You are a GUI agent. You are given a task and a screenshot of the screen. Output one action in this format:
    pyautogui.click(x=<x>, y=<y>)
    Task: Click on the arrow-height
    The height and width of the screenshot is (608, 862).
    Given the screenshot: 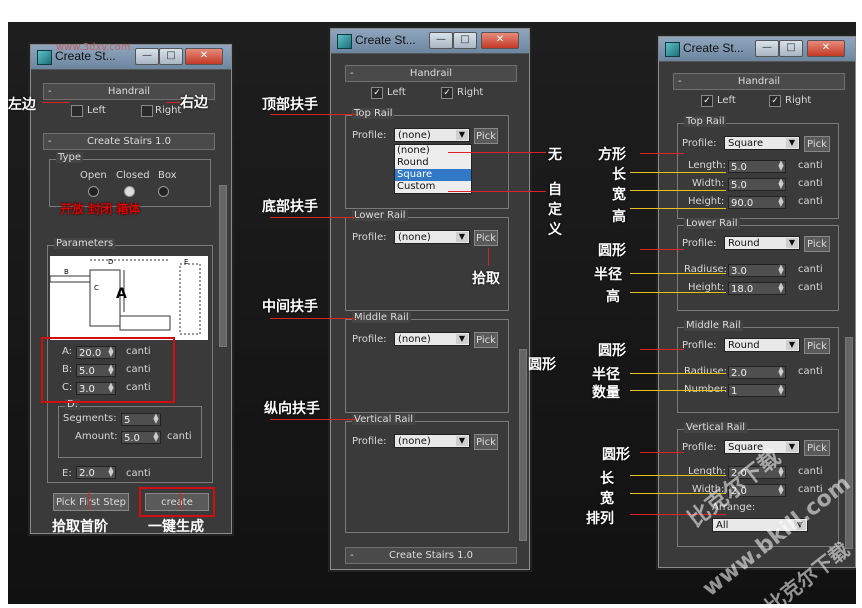 What is the action you would take?
    pyautogui.click(x=678, y=208)
    